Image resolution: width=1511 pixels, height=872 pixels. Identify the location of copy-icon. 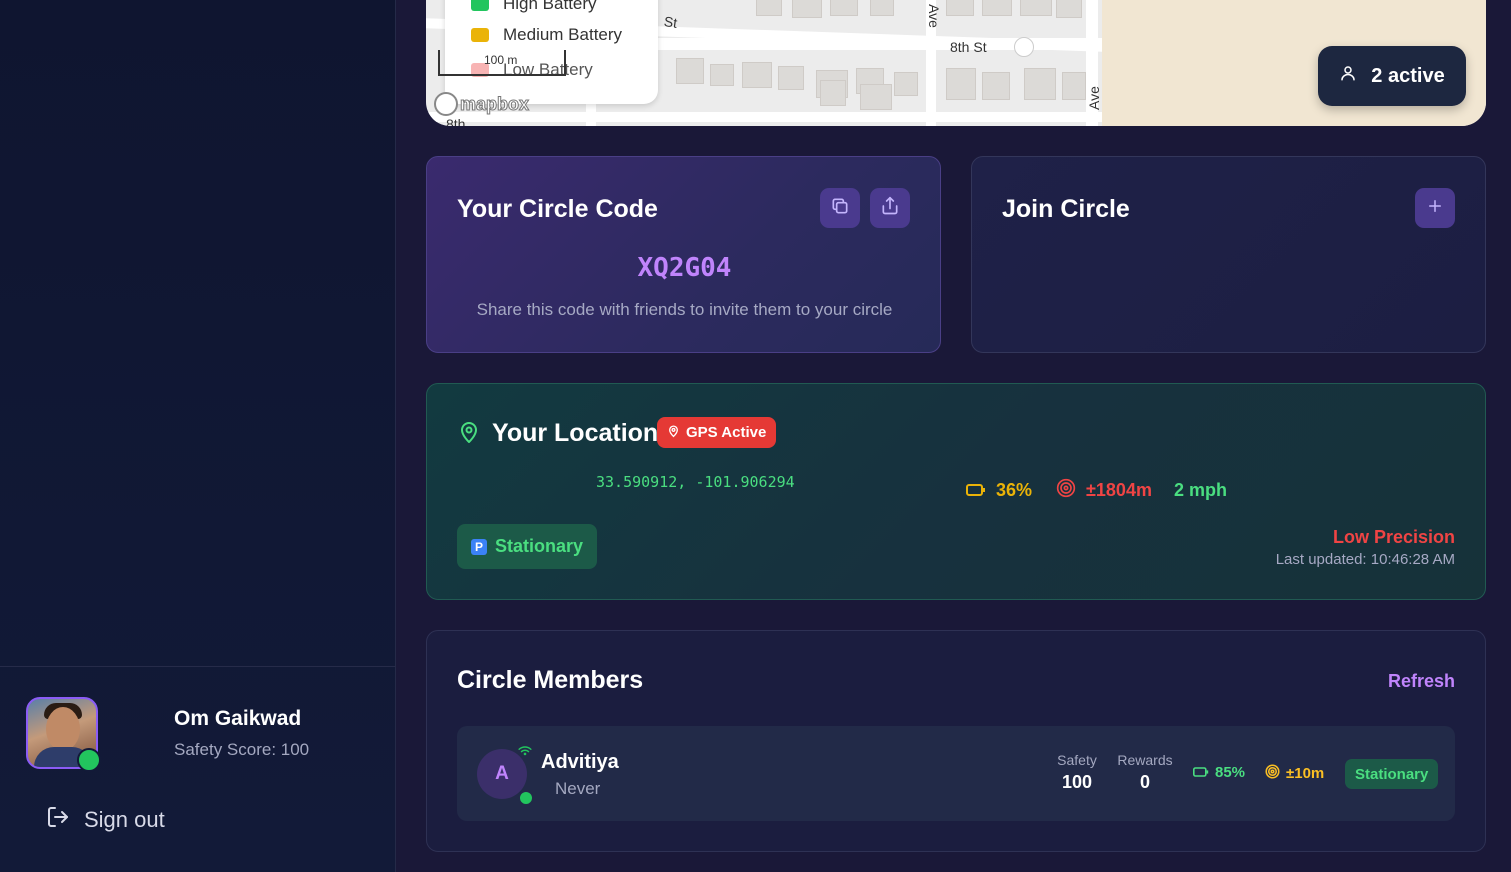
(840, 208).